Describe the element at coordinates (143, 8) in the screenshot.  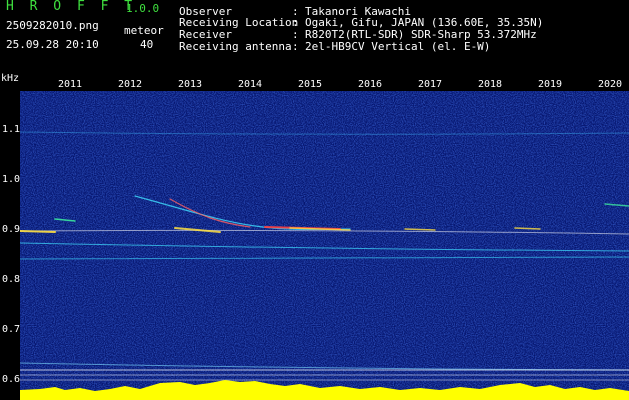
I see `app-version: 1.0.0` at that location.